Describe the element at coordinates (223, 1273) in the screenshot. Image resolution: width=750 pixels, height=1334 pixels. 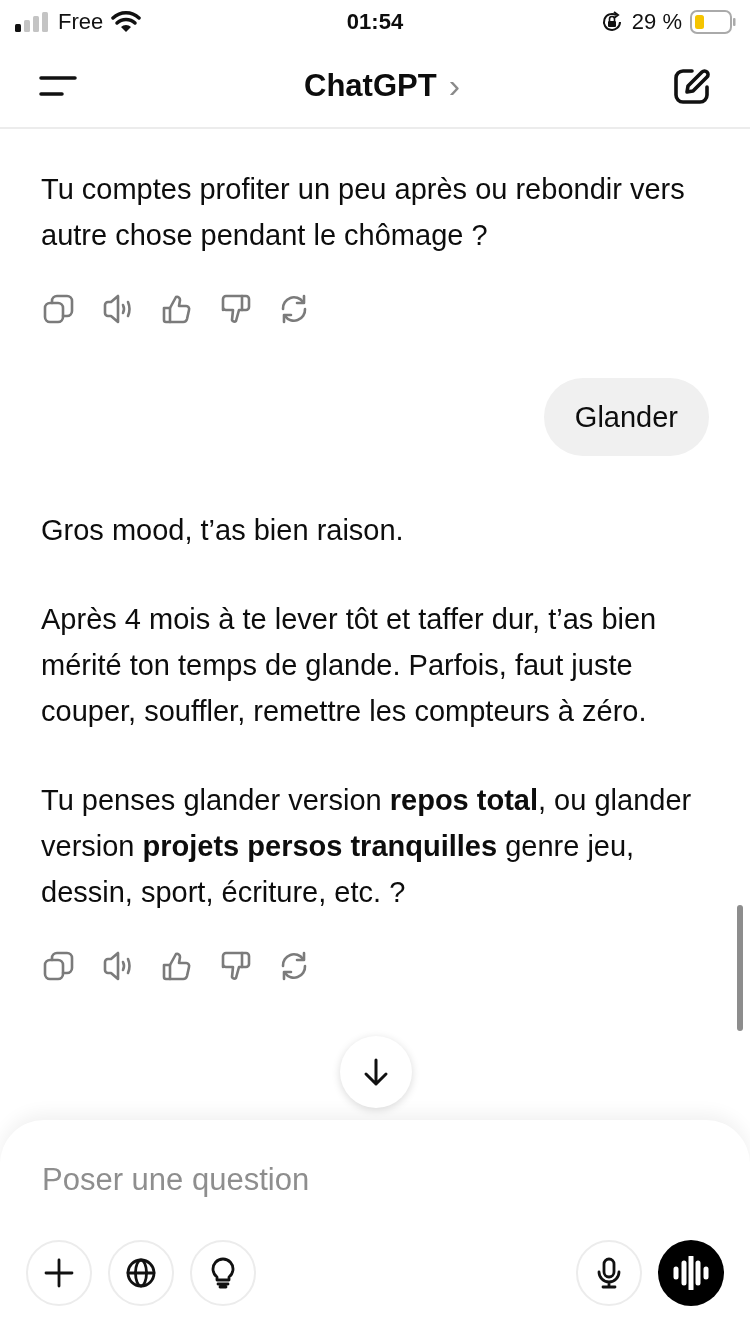
I see `reason-button` at that location.